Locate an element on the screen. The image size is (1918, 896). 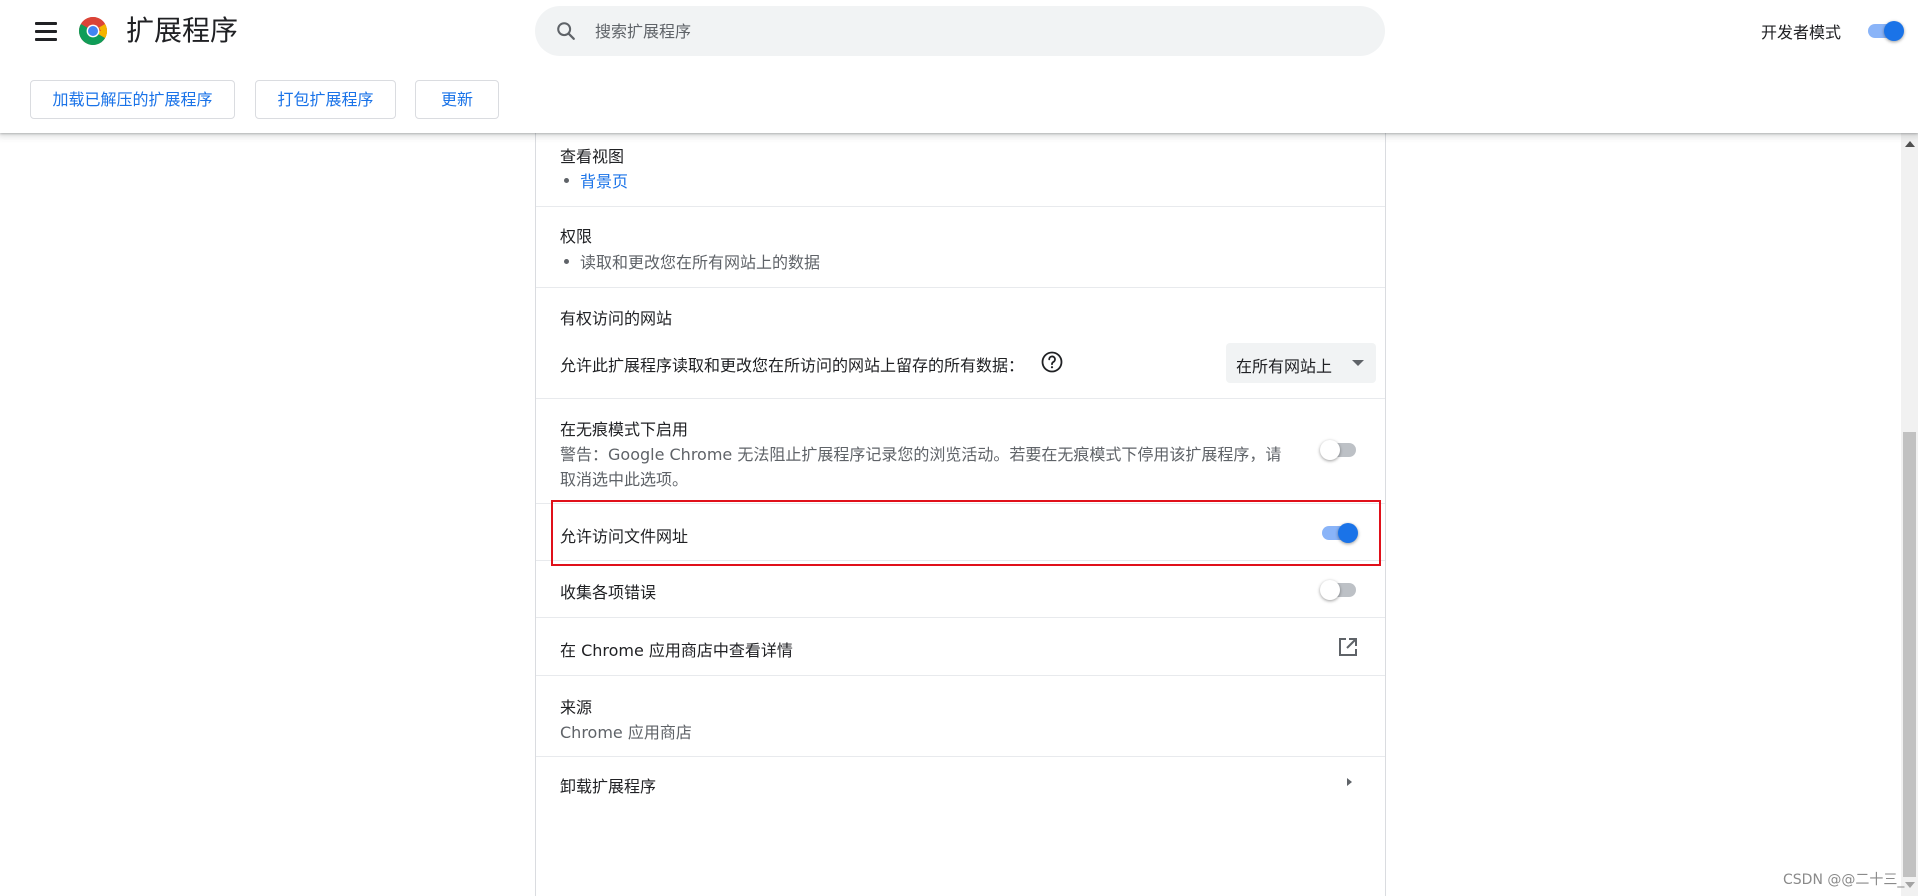
menu-icon is located at coordinates (46, 32).